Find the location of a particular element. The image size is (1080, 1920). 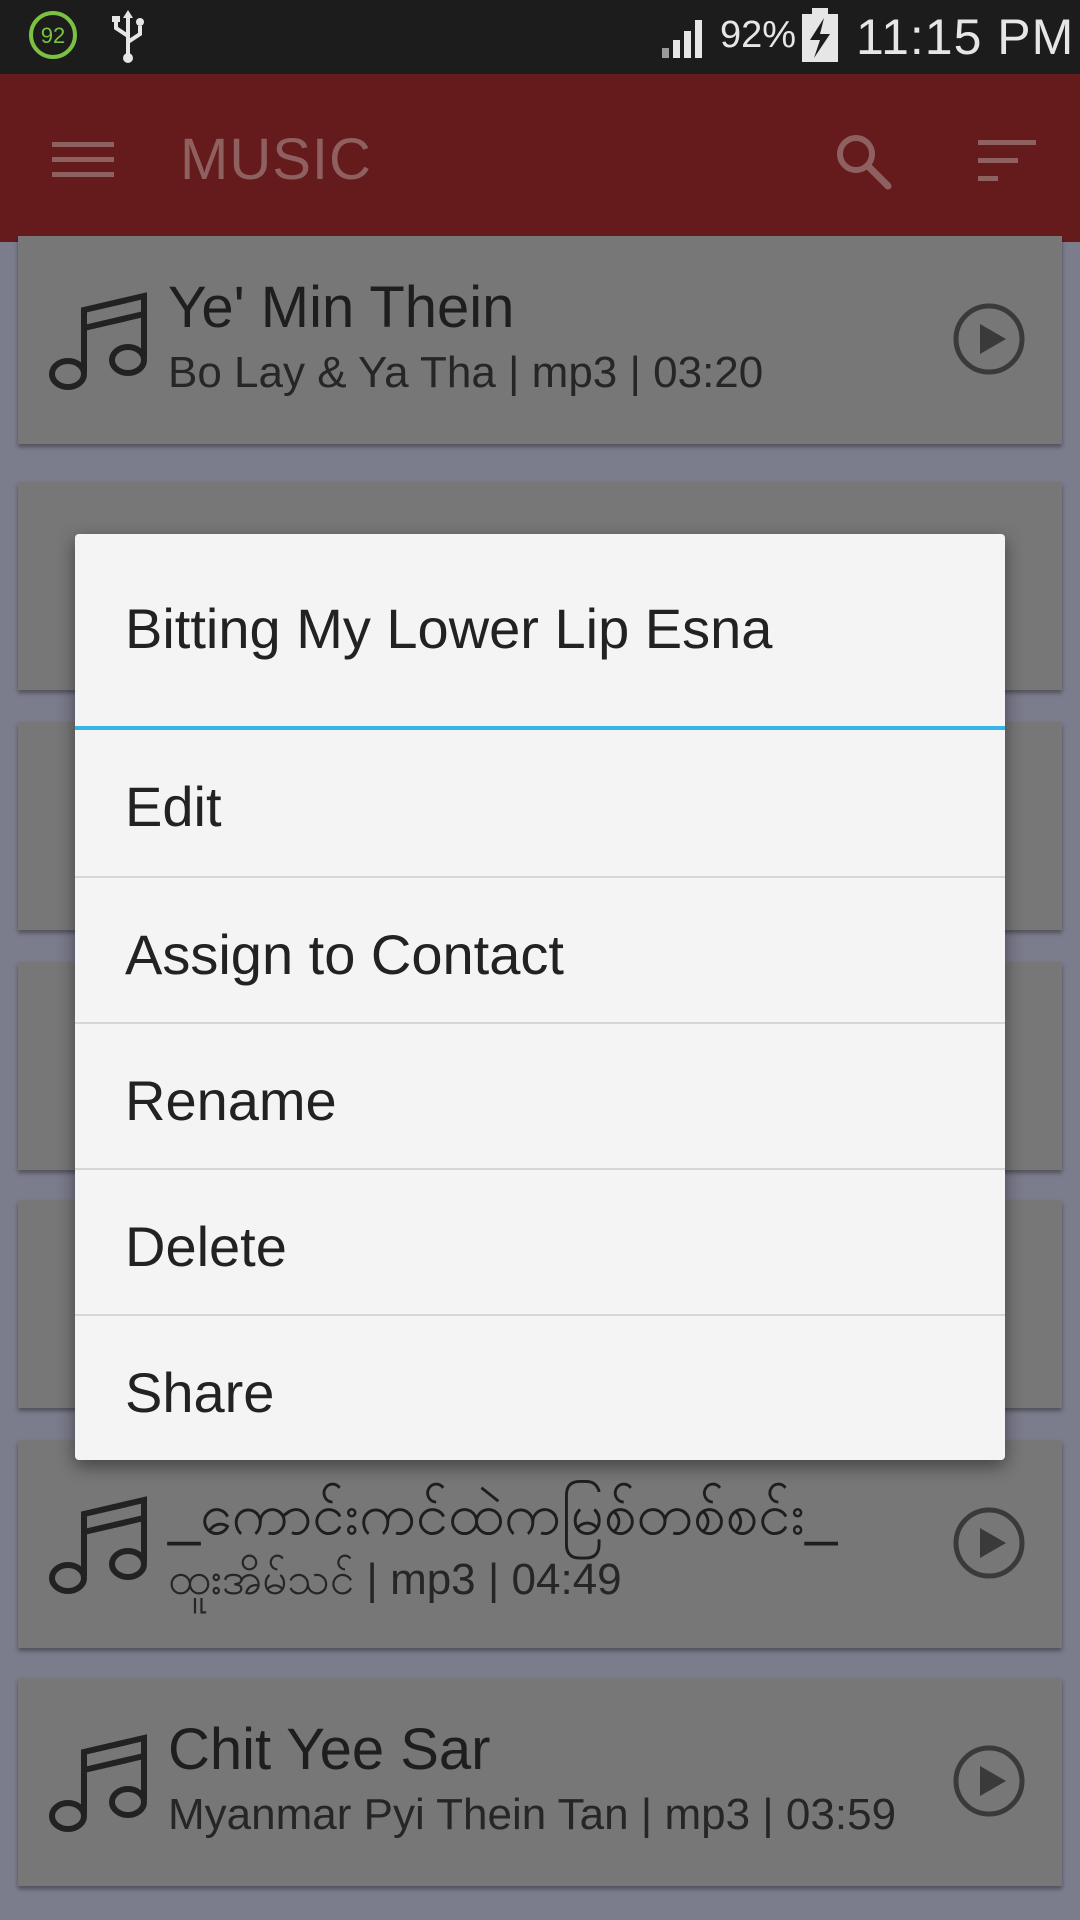

clock: 11:15 PM is located at coordinates (965, 37).